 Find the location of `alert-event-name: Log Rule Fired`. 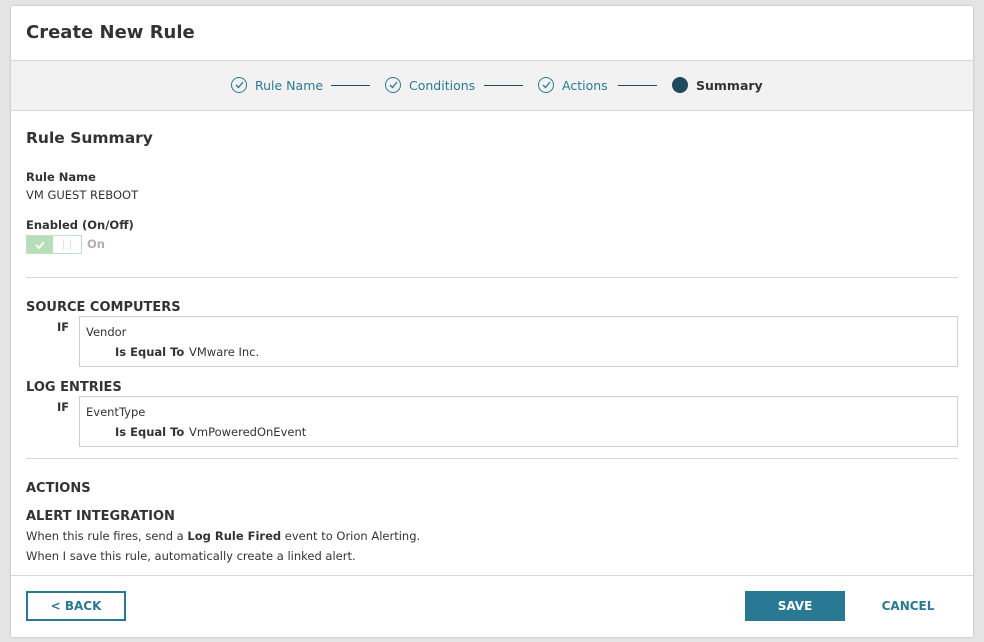

alert-event-name: Log Rule Fired is located at coordinates (234, 536).